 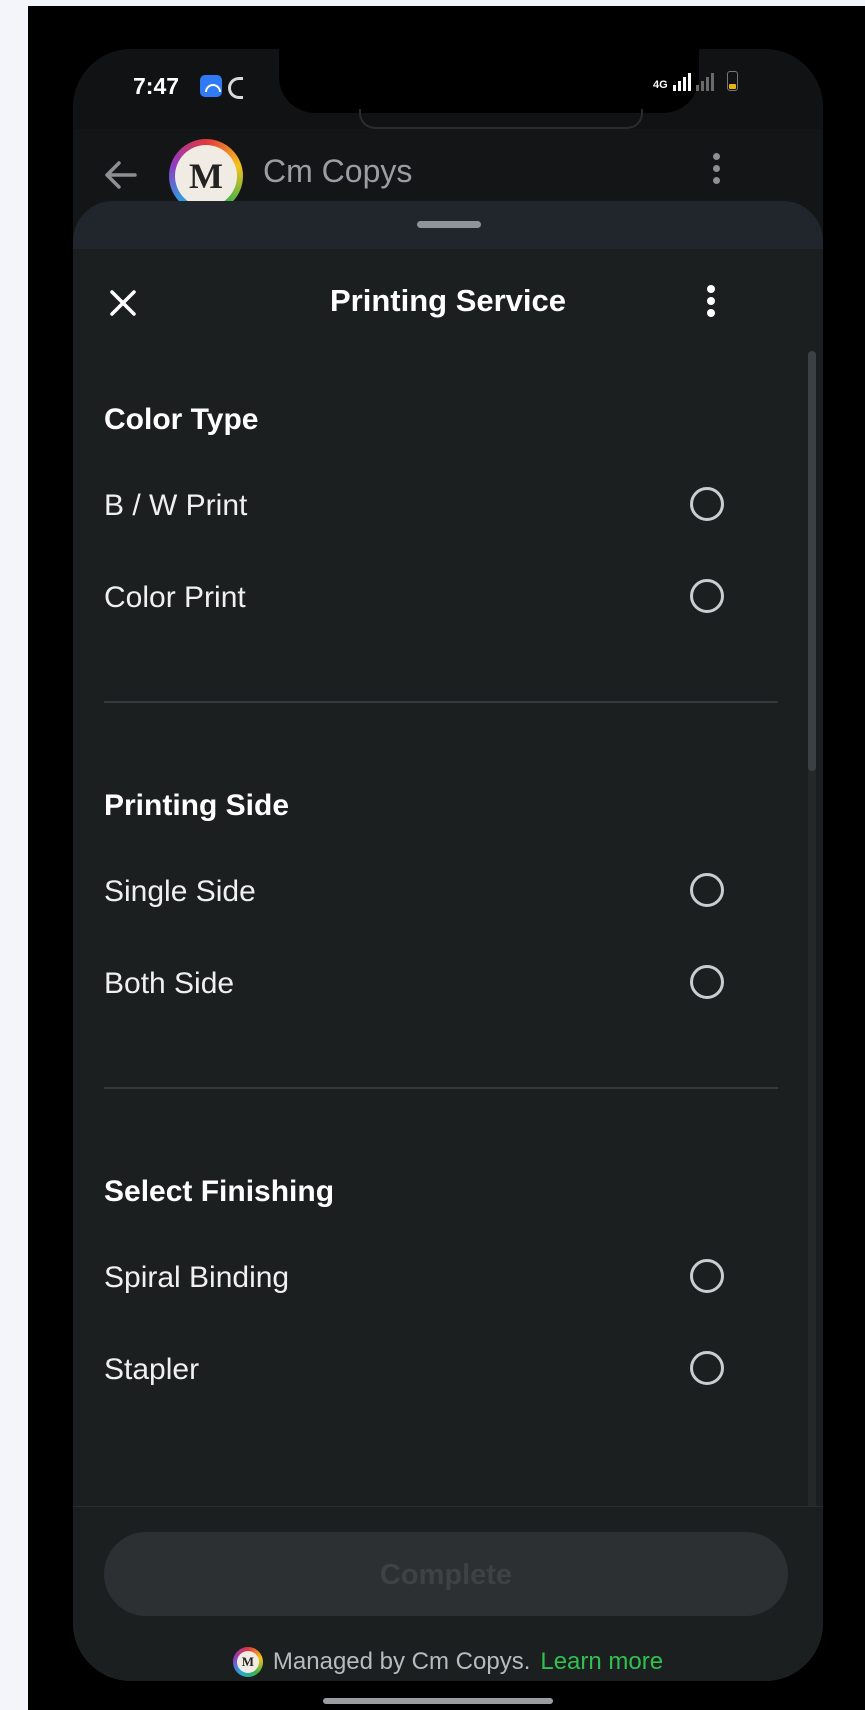 What do you see at coordinates (414, 893) in the screenshot?
I see `option-single-side: Single Side` at bounding box center [414, 893].